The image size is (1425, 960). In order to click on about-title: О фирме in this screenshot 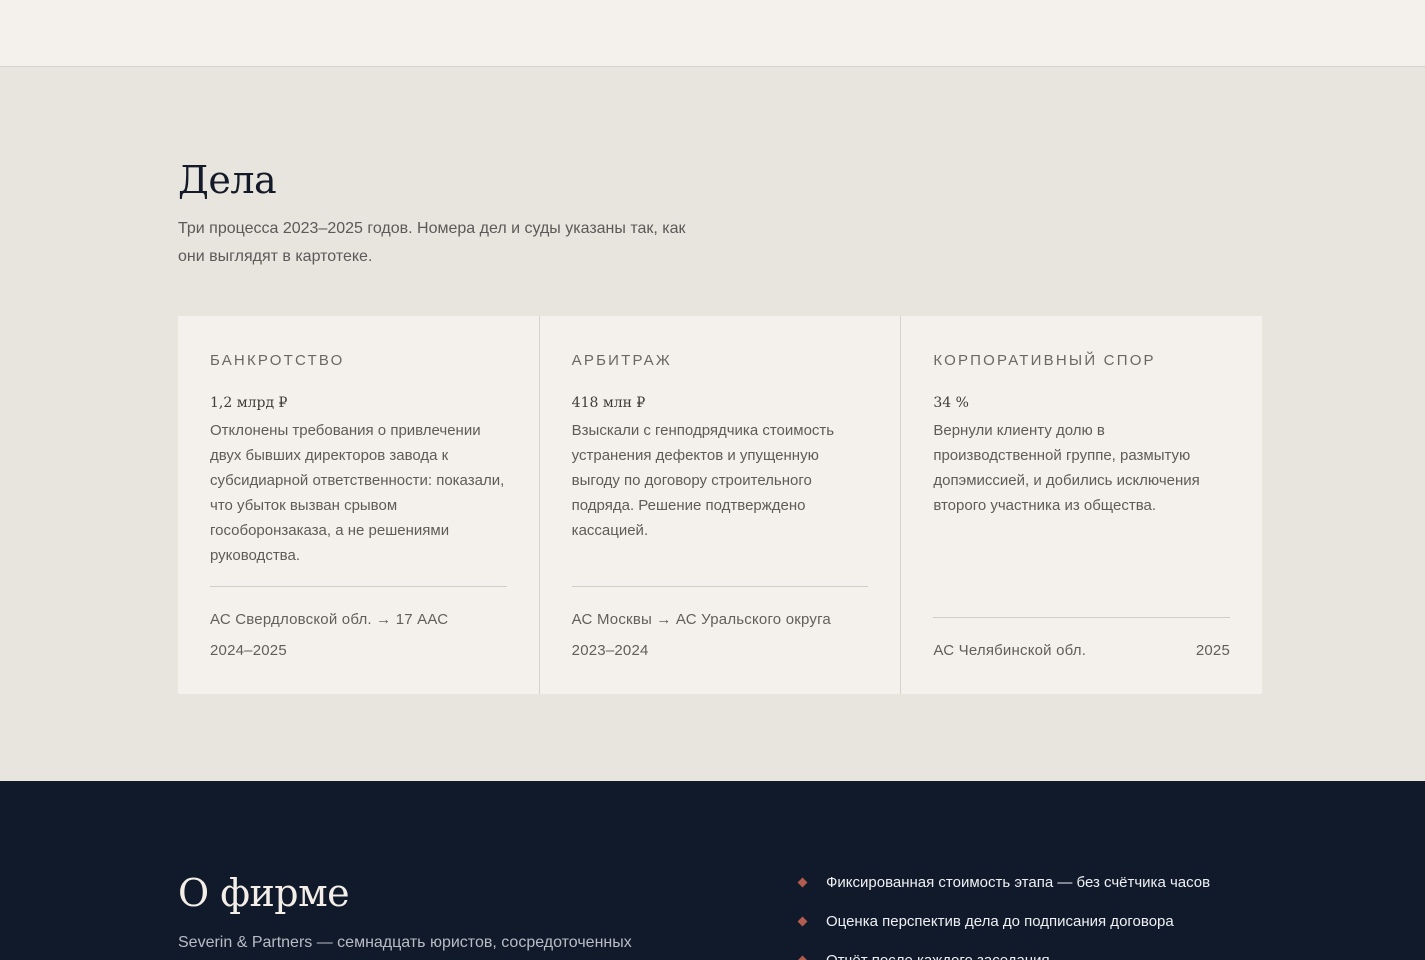, I will do `click(264, 893)`.